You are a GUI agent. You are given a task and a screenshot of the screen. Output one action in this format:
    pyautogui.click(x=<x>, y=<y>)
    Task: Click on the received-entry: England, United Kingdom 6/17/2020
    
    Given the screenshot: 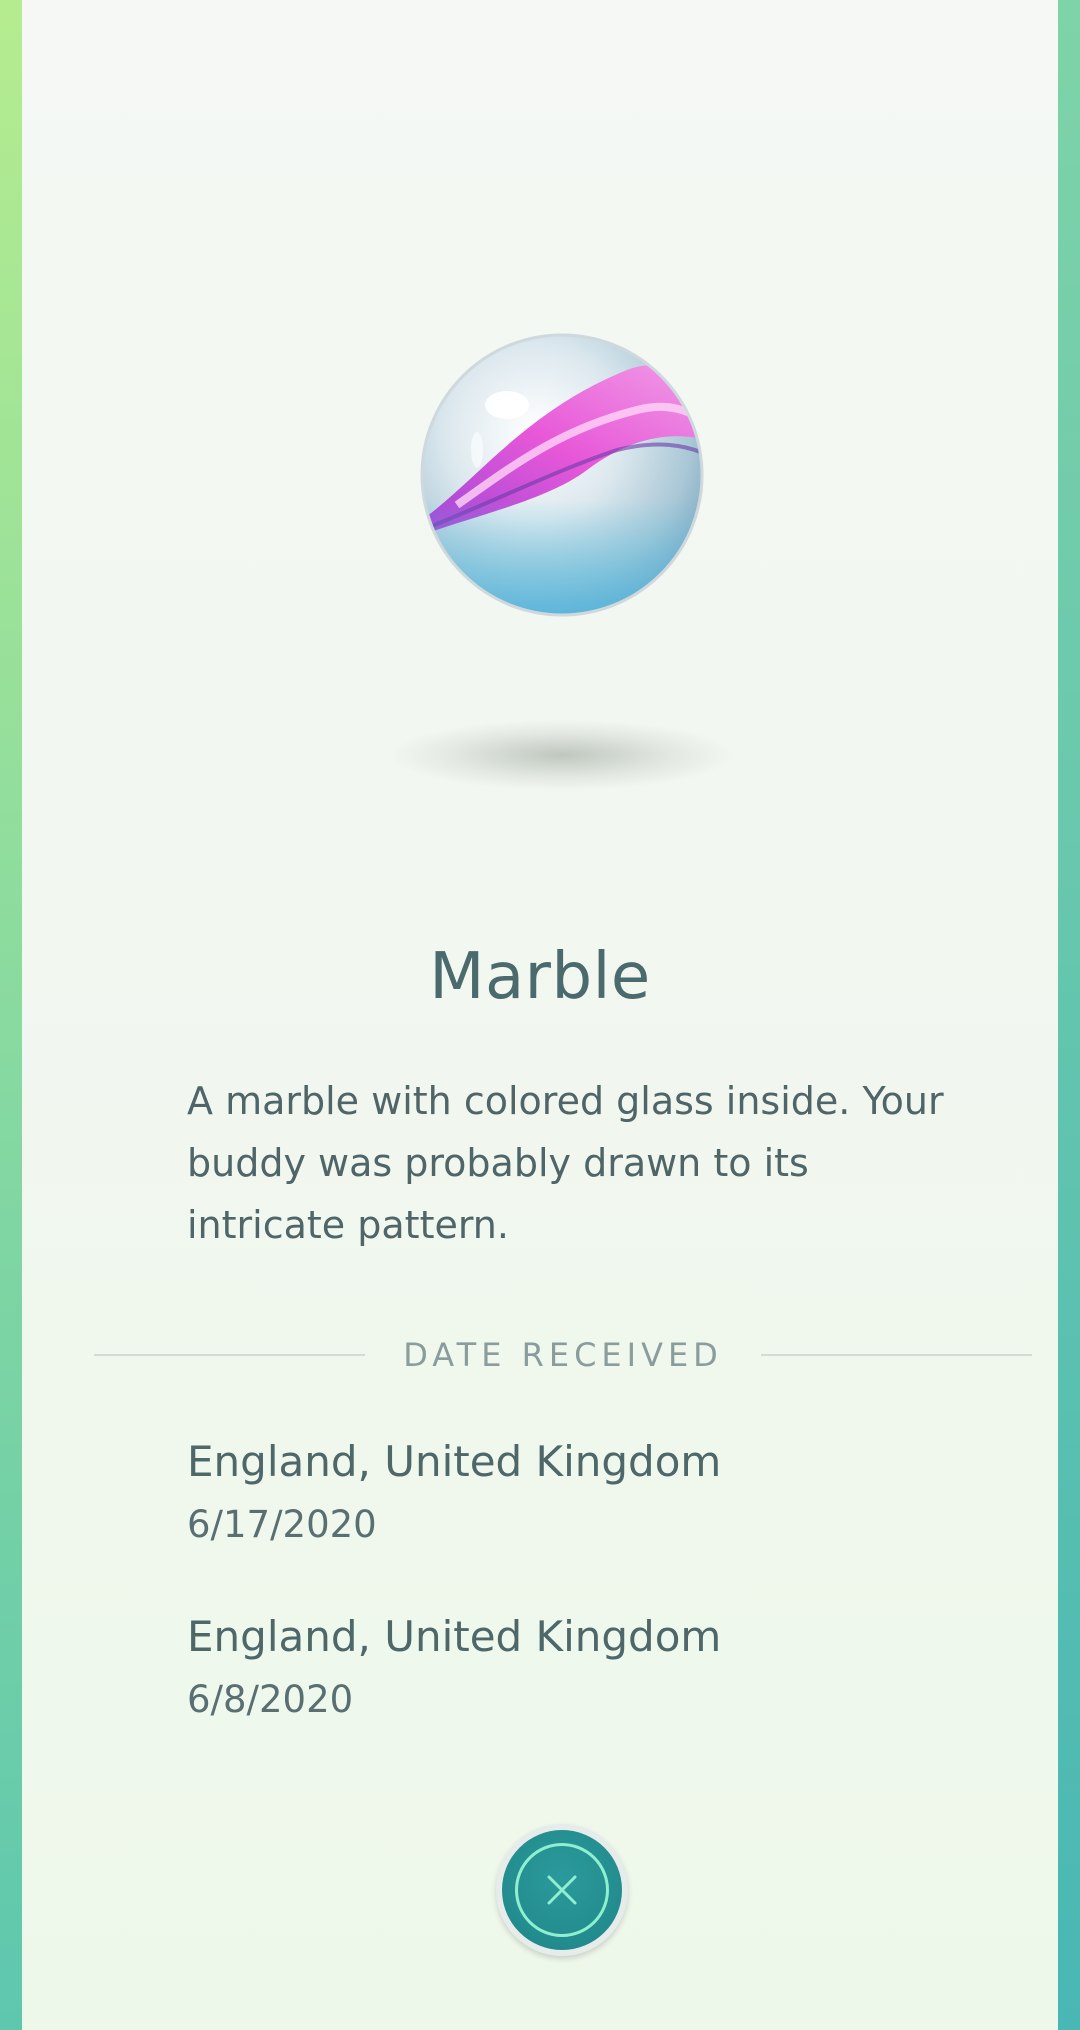 What is the action you would take?
    pyautogui.click(x=454, y=1493)
    